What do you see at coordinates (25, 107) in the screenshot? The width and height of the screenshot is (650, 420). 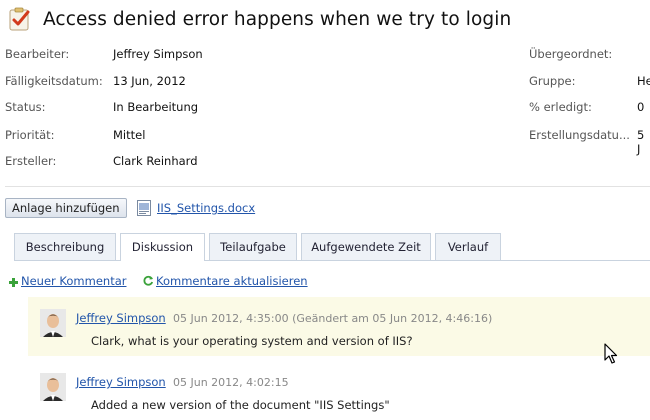 I see `status-label: Status:` at bounding box center [25, 107].